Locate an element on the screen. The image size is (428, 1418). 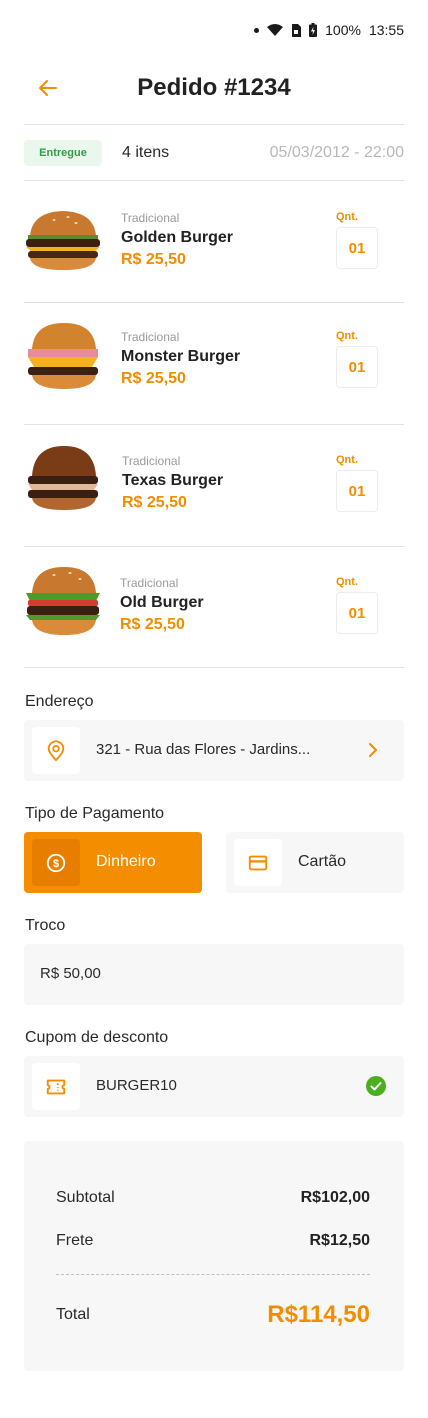
items-count: 4 itens is located at coordinates (146, 152).